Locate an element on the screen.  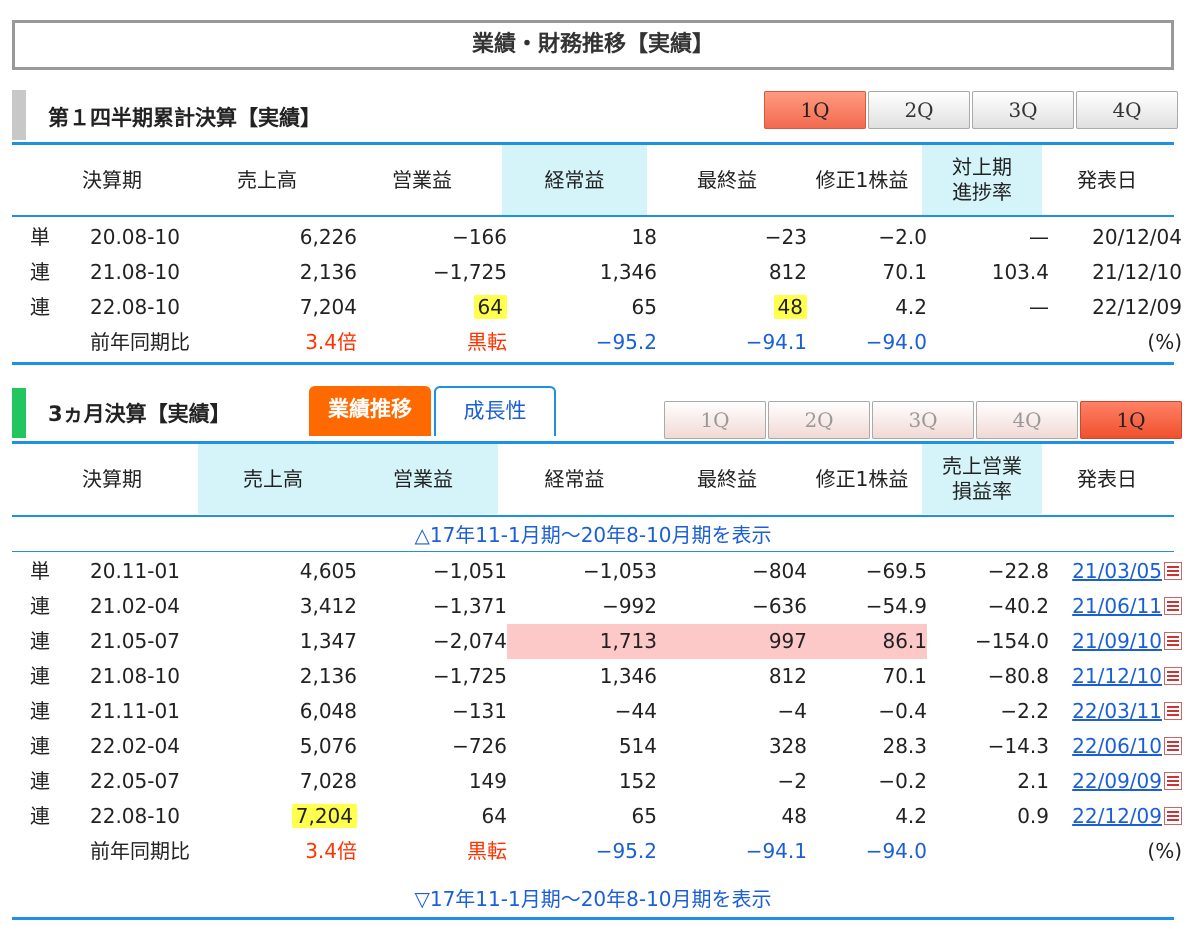
row-operating: −131 is located at coordinates (479, 711).